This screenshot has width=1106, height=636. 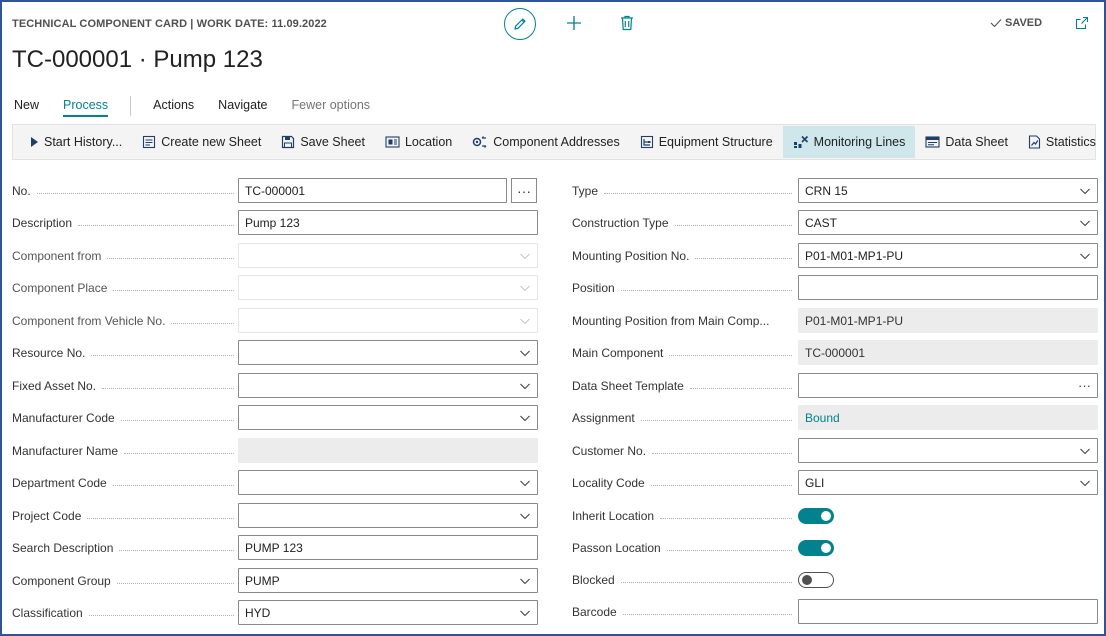 What do you see at coordinates (948, 417) in the screenshot?
I see `assignment-value: Bound` at bounding box center [948, 417].